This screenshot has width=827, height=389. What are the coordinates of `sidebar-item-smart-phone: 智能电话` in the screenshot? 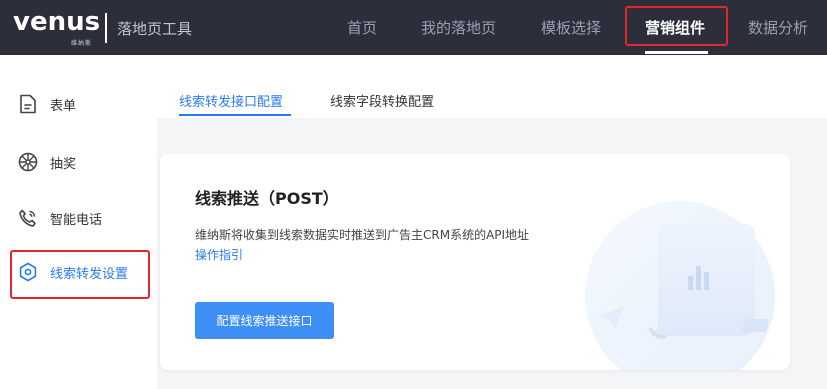 It's located at (59, 218).